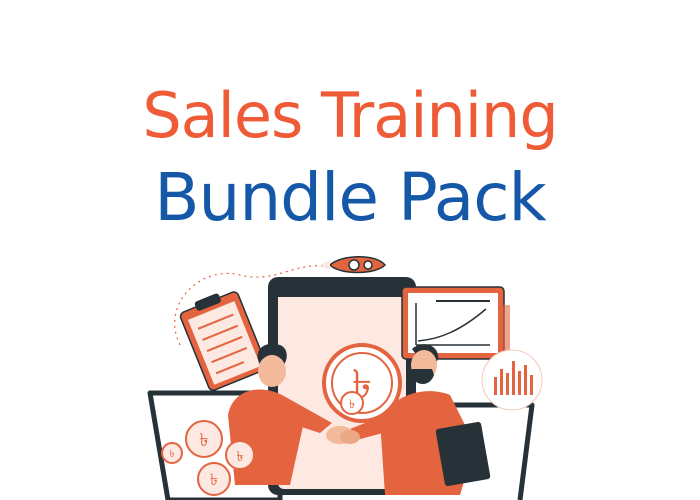 The image size is (700, 500). I want to click on coin-symbol-4: ৳, so click(214, 479).